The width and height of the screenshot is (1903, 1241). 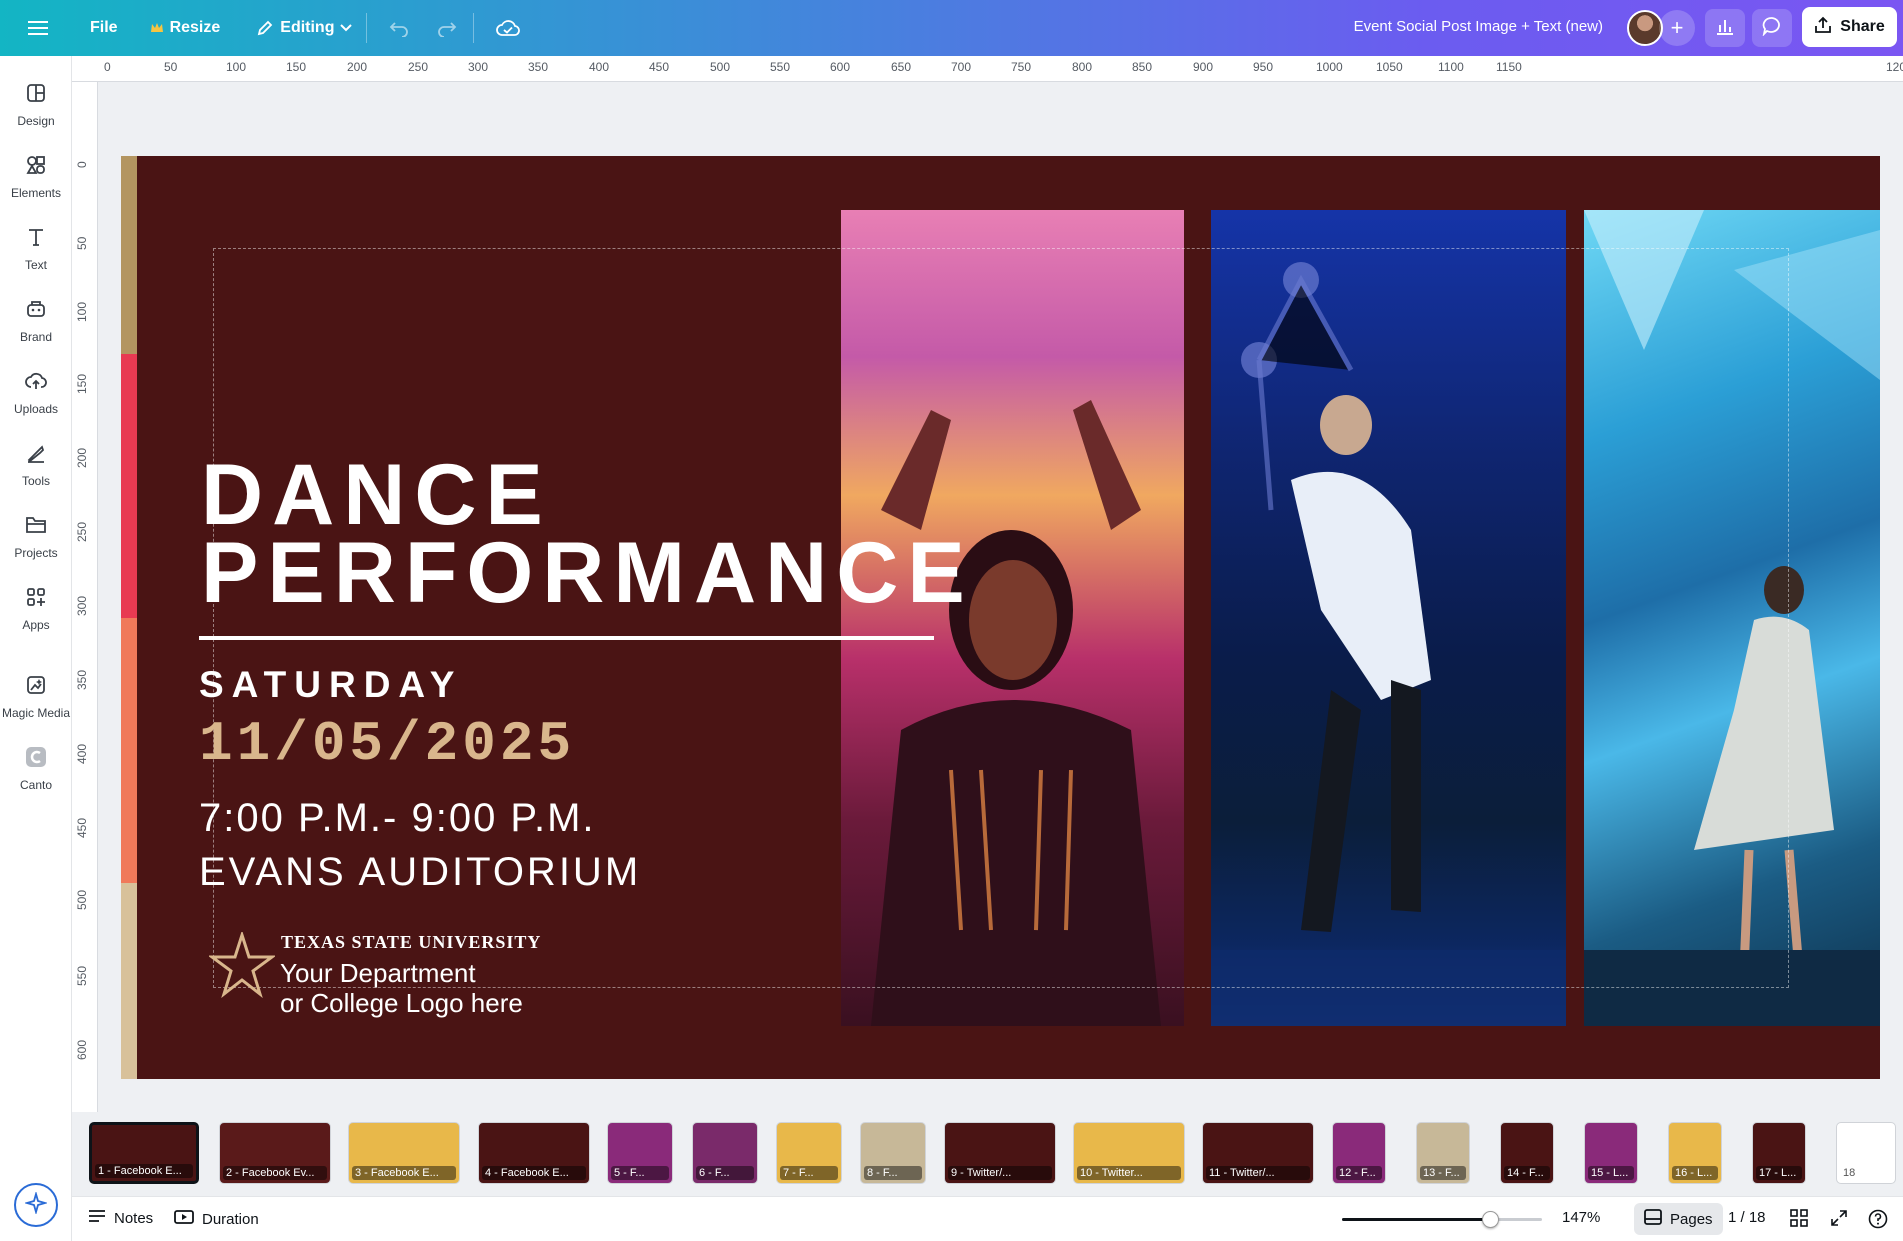 What do you see at coordinates (36, 94) in the screenshot?
I see `design-icon` at bounding box center [36, 94].